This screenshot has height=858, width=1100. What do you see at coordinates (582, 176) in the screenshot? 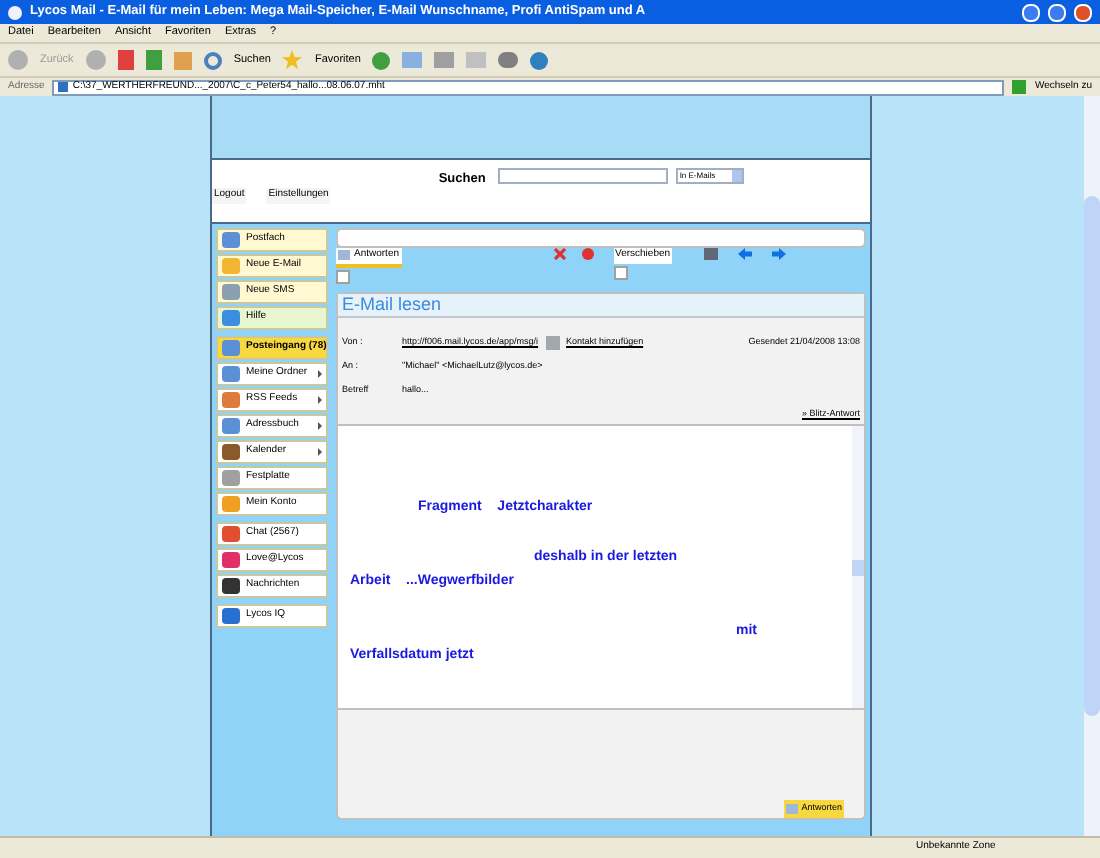
I see `search-field` at bounding box center [582, 176].